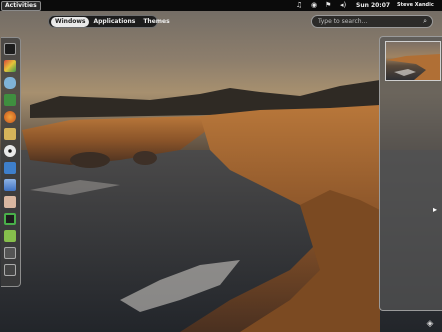 The height and width of the screenshot is (332, 442). What do you see at coordinates (10, 185) in the screenshot?
I see `text-document-icon` at bounding box center [10, 185].